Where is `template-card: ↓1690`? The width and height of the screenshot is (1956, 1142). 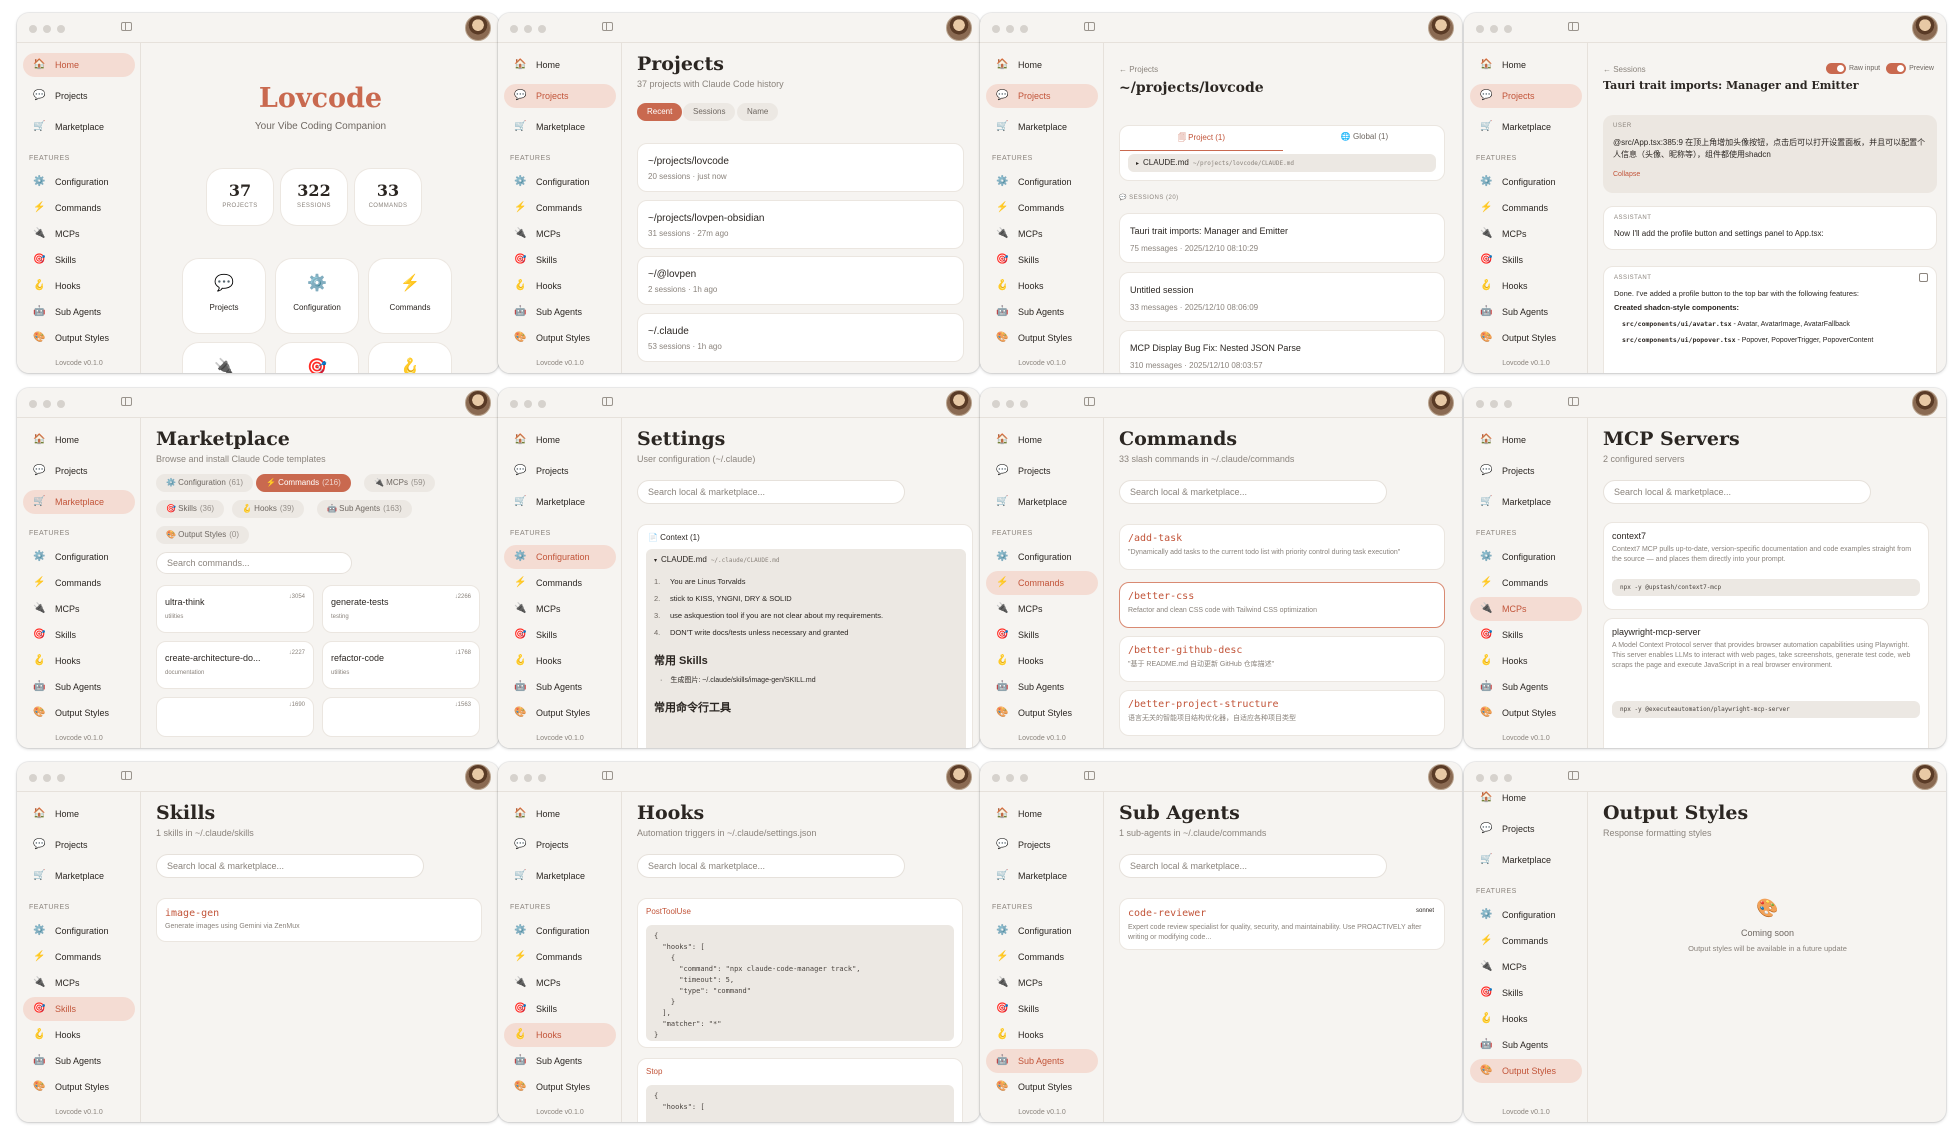 template-card: ↓1690 is located at coordinates (235, 717).